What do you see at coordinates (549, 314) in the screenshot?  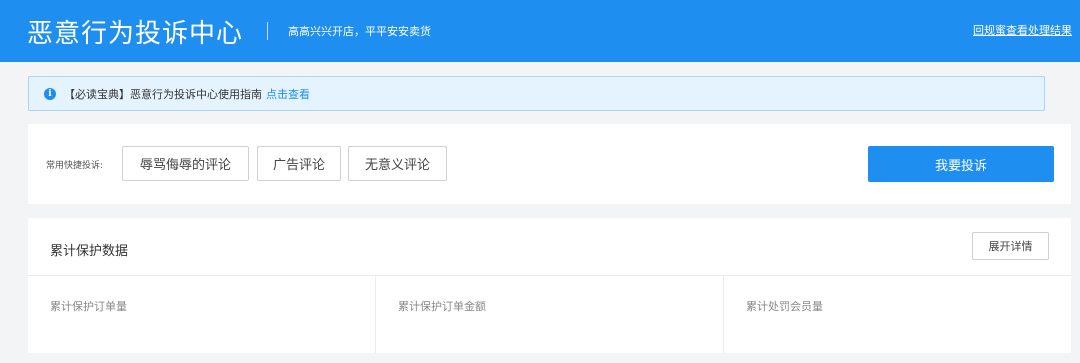 I see `metric-cell: 累计保护订单金额` at bounding box center [549, 314].